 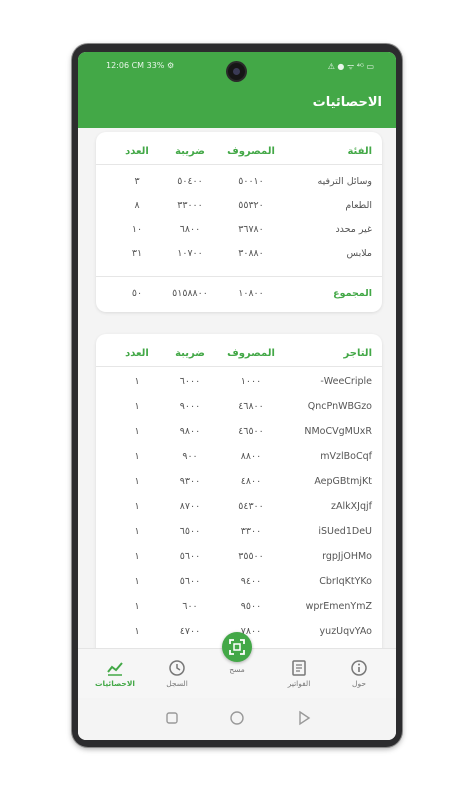 I want to click on table-row: NMoCVgMUxR ٤٦٥٠٠ ٩٨٠٠ ١, so click(x=239, y=433).